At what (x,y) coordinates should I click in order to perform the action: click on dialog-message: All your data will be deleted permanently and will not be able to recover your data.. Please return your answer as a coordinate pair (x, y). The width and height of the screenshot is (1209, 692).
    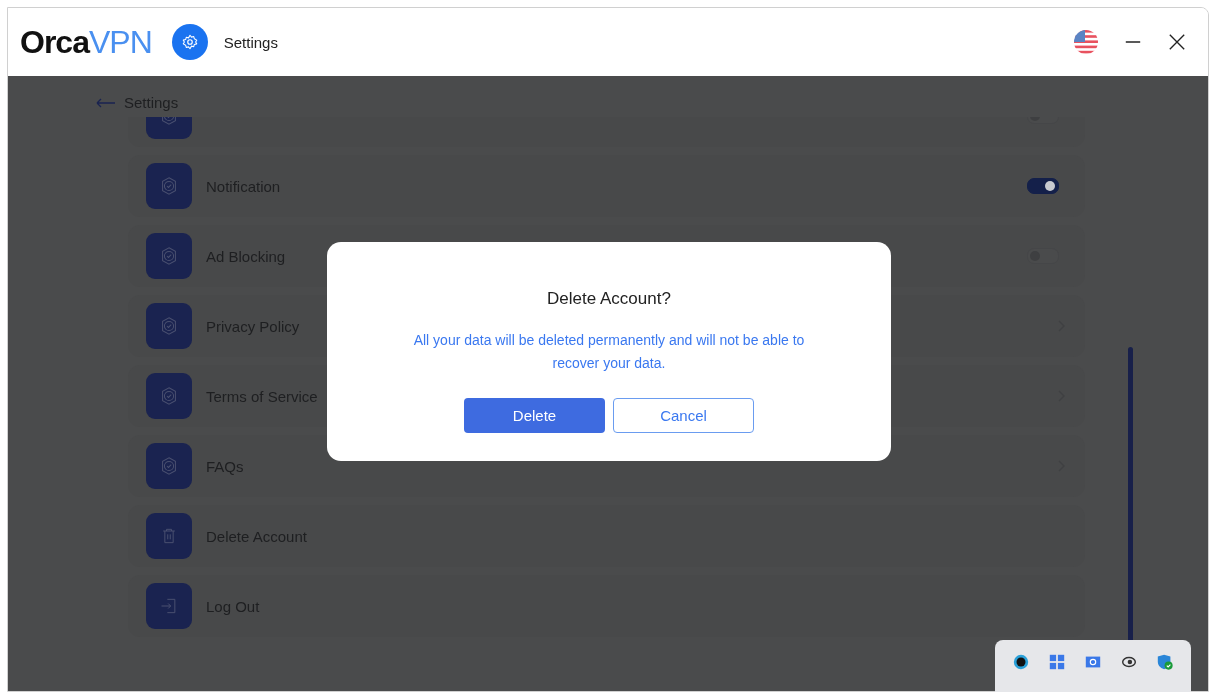
    Looking at the image, I should click on (609, 352).